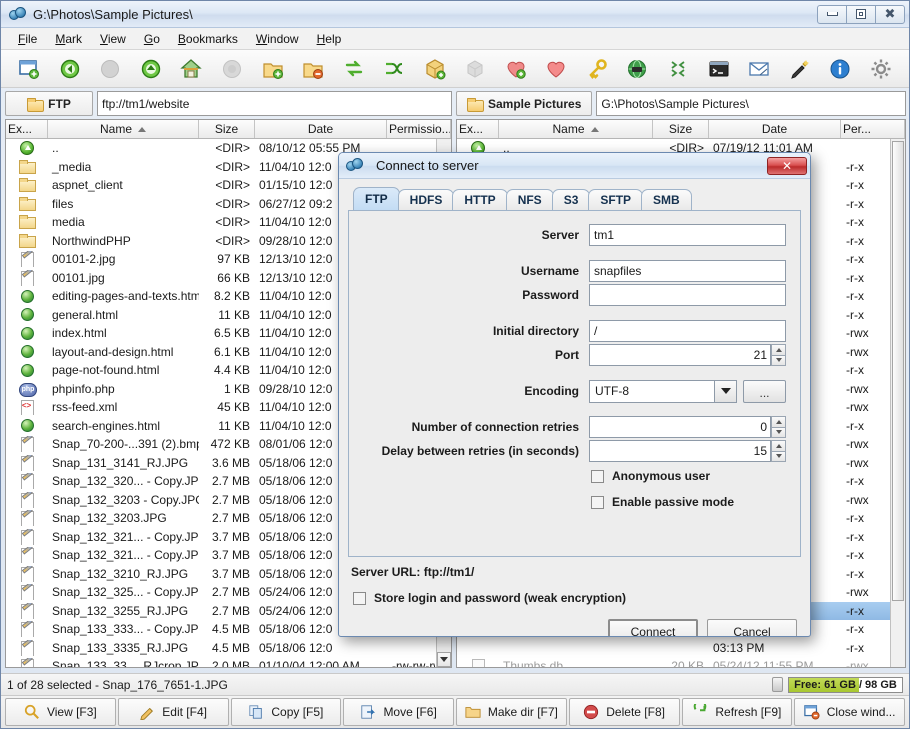  I want to click on add-bookmark-button, so click(516, 69).